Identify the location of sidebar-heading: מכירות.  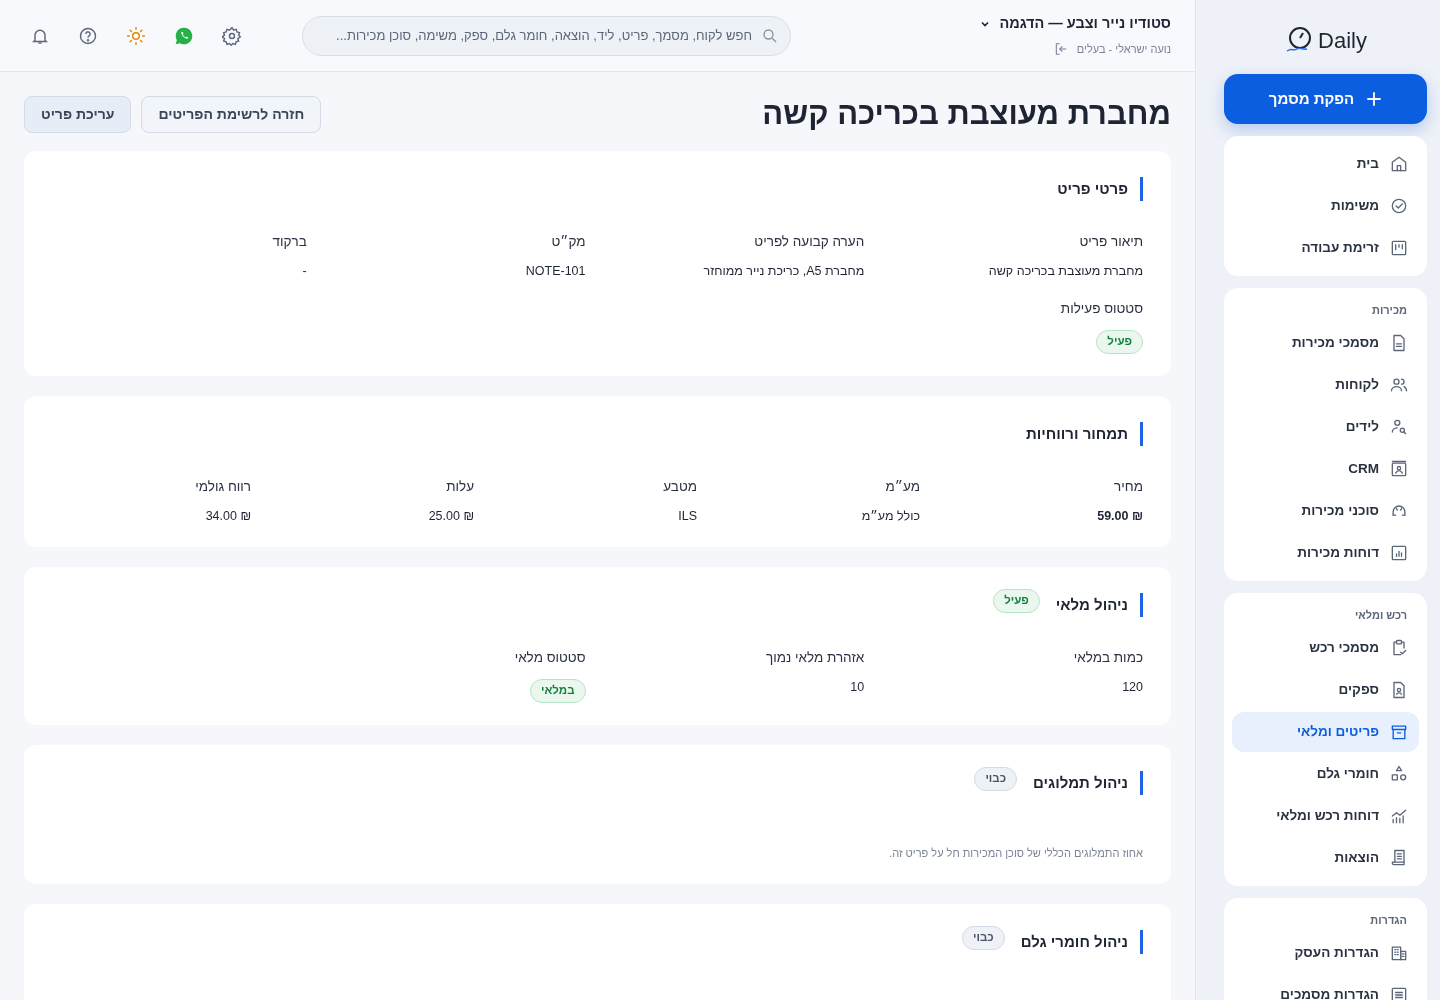
(1389, 310).